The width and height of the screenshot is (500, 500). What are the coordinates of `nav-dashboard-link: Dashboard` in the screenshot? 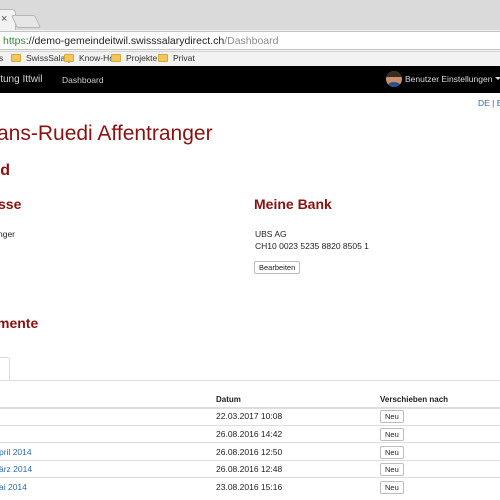 It's located at (83, 80).